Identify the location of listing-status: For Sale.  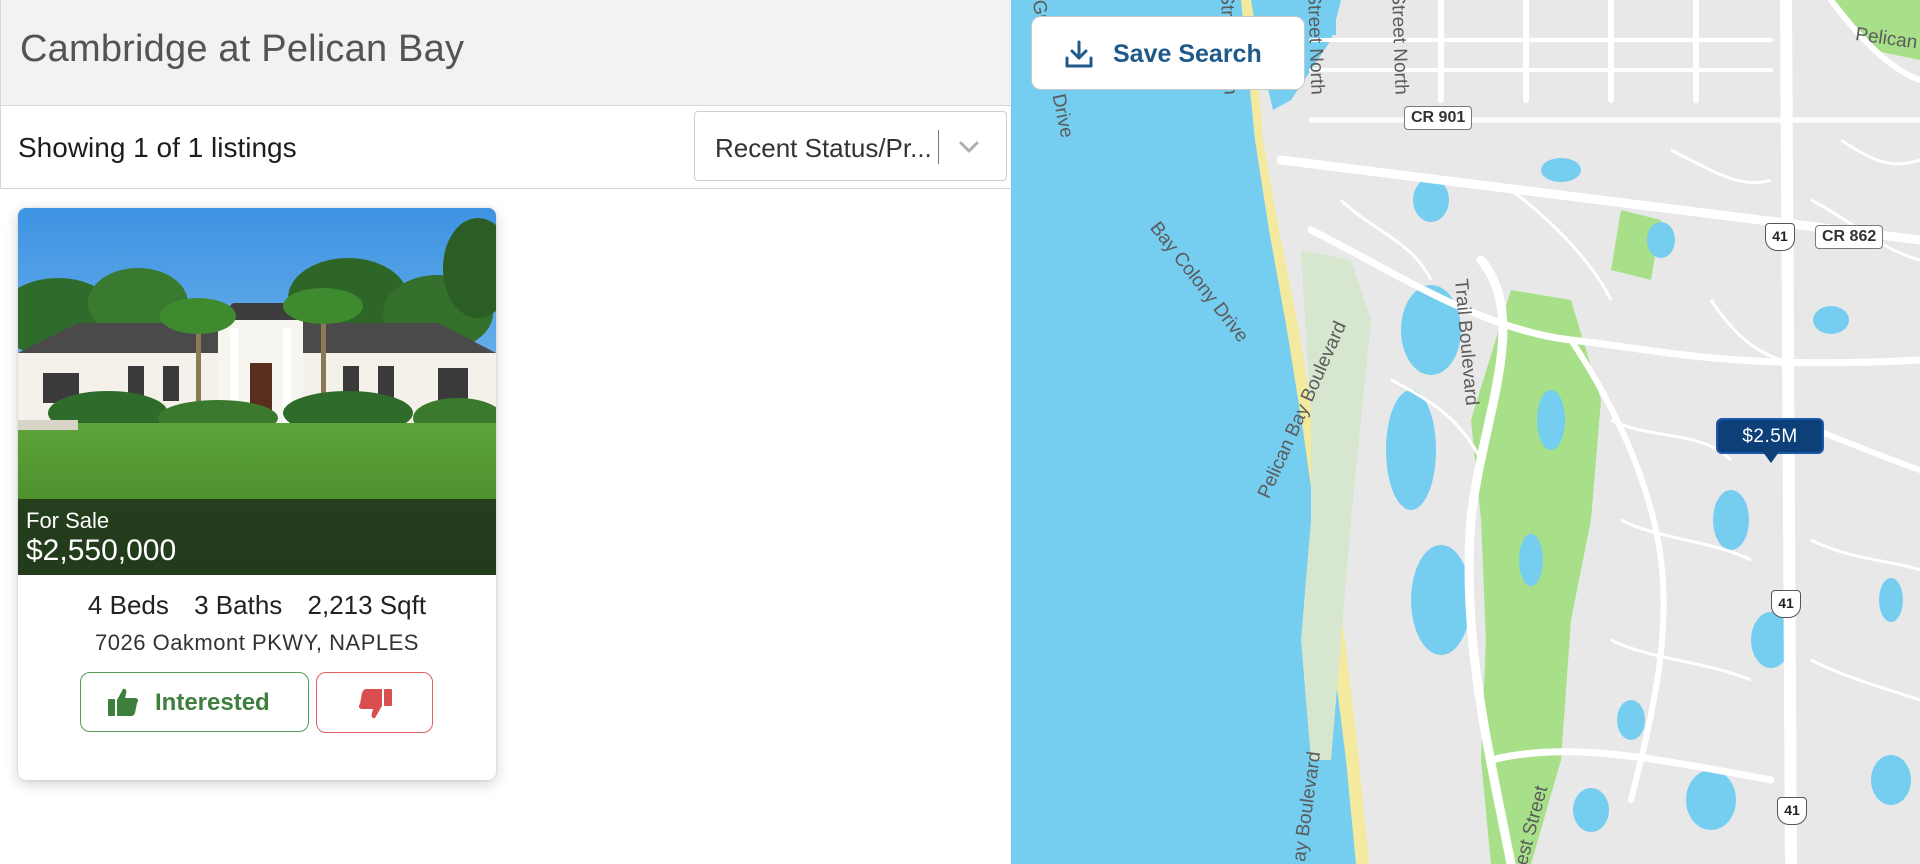
(68, 520).